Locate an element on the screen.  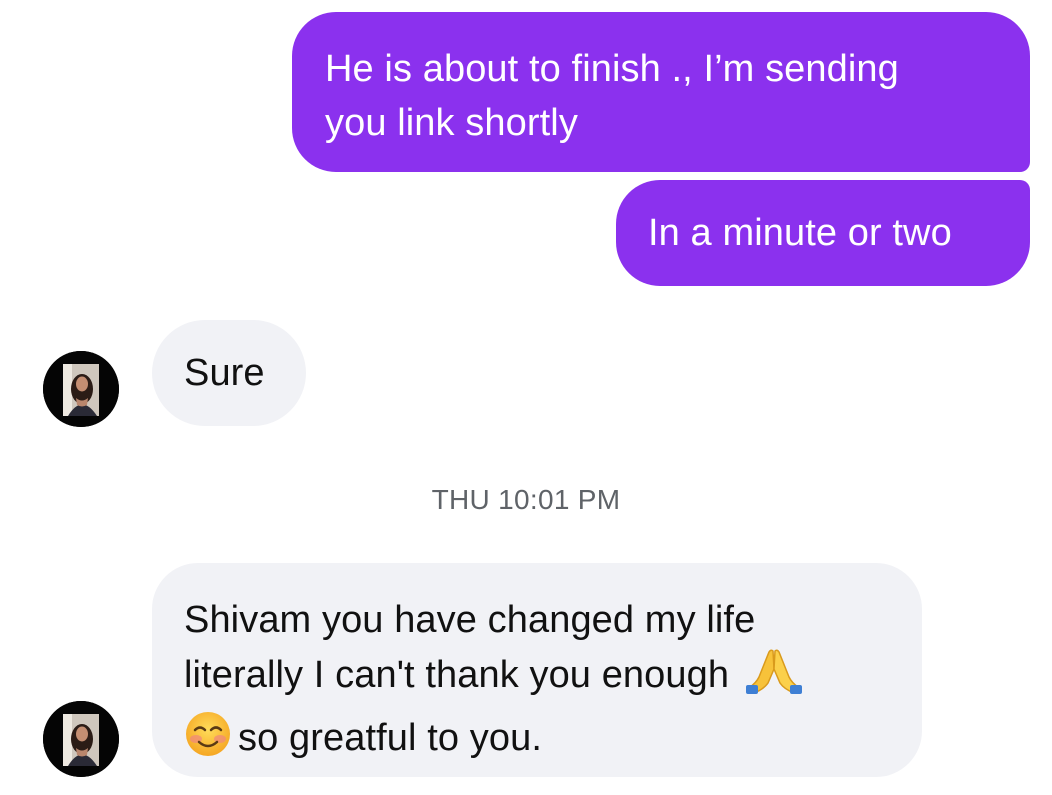
message-text-line: so greatful to you. is located at coordinates (539, 741).